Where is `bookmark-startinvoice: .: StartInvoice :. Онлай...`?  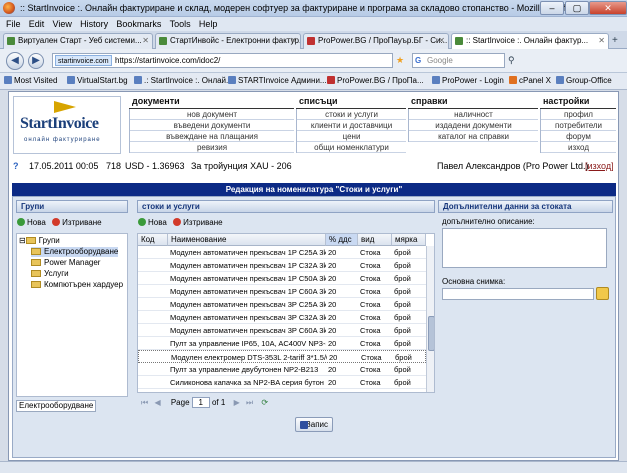
bookmark-startinvoice: .: StartInvoice :. Онлай... is located at coordinates (183, 80).